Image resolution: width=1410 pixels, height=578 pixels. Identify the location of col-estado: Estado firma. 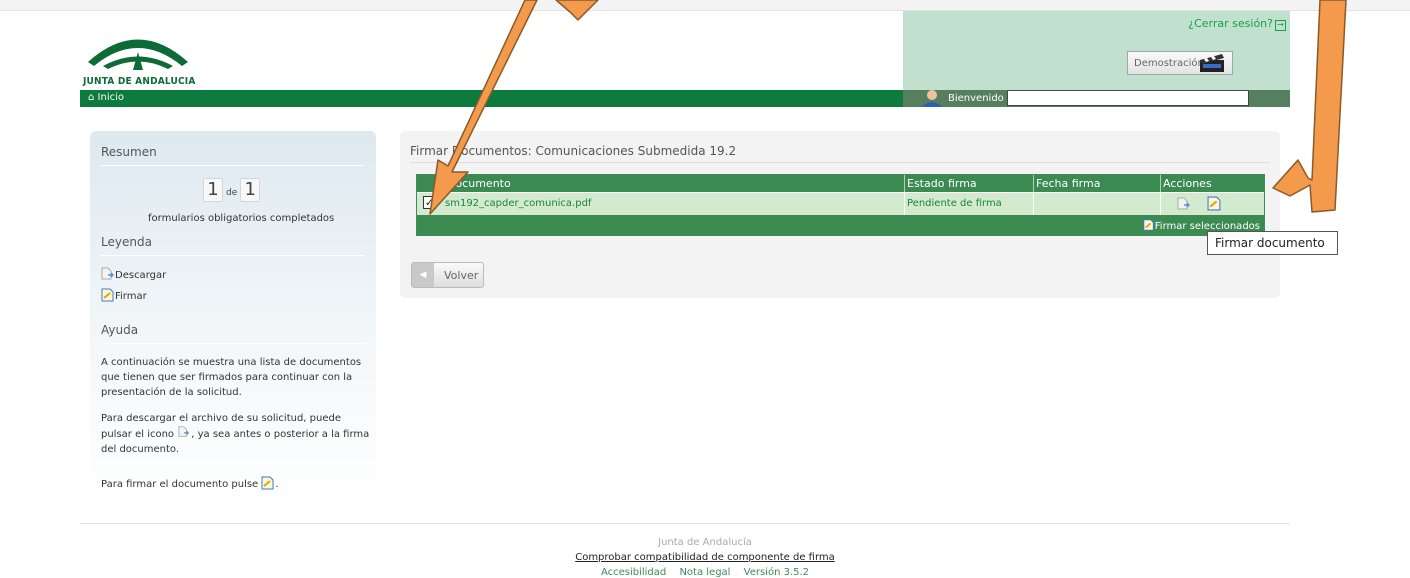
(942, 183).